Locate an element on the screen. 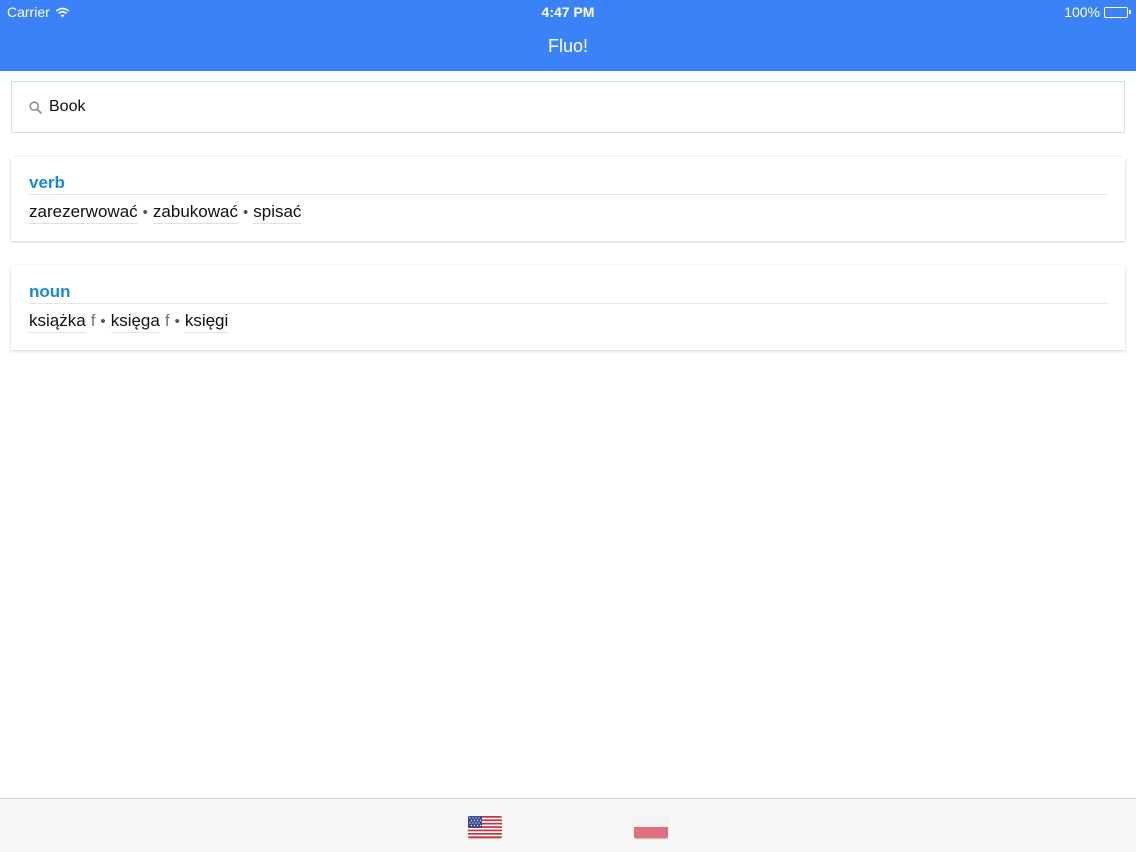  battery-indicator: 100% is located at coordinates (1097, 12).